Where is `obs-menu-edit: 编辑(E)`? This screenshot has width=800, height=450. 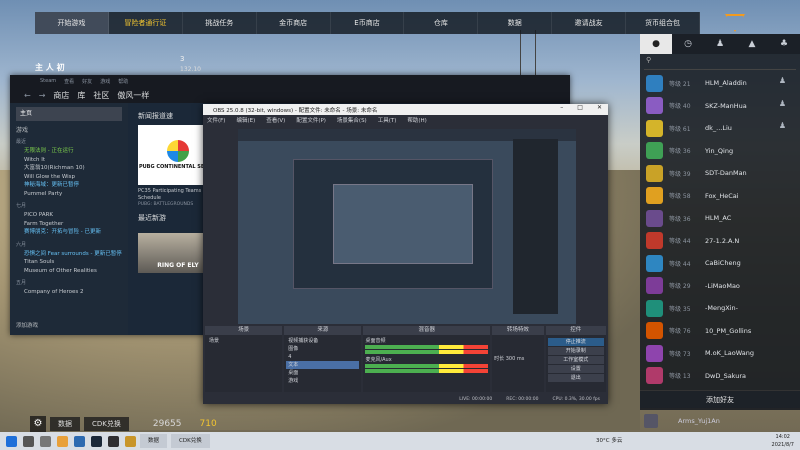
obs-menu-edit: 编辑(E) is located at coordinates (245, 120).